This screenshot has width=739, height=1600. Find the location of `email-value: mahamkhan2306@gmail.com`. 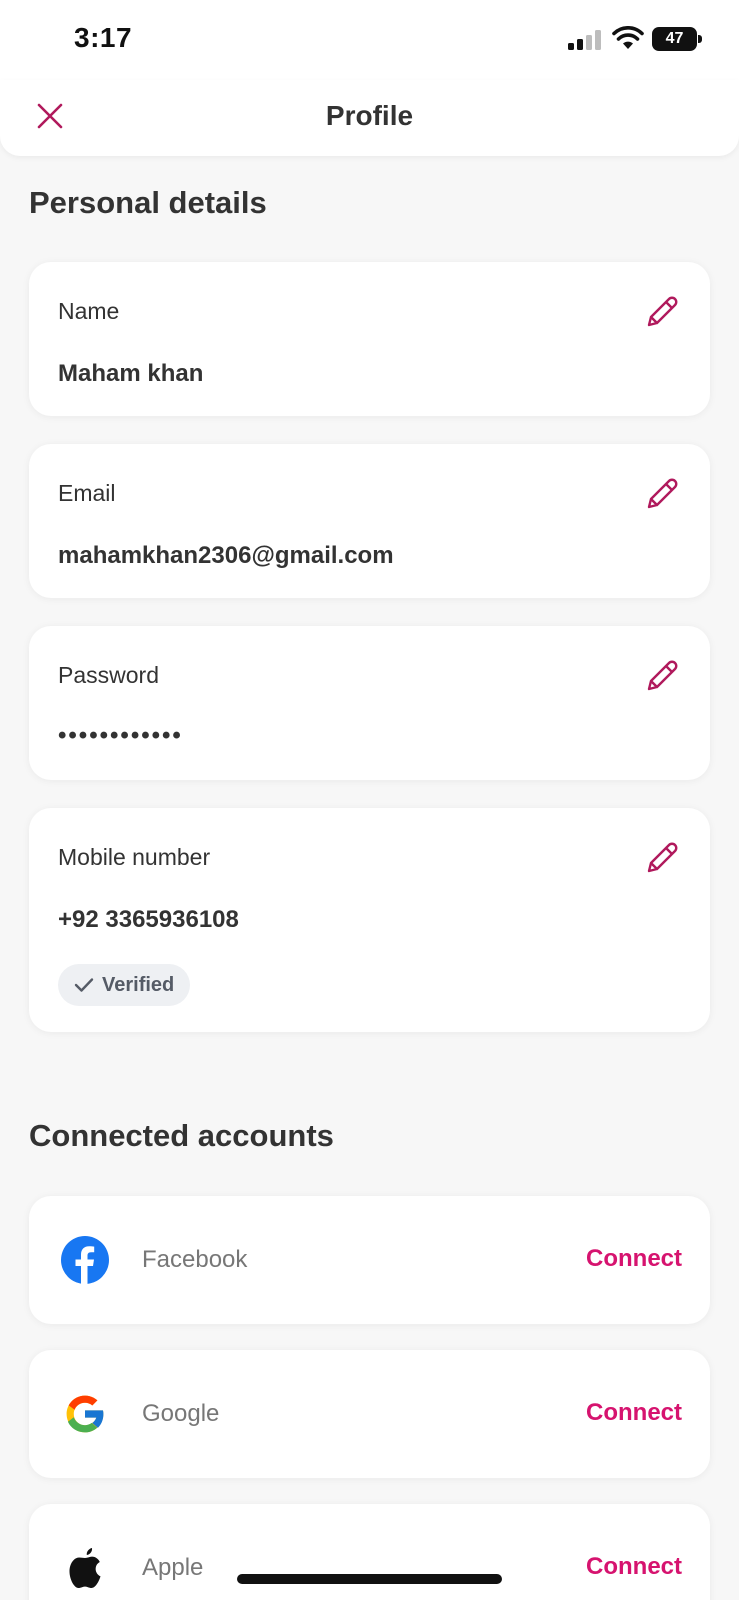

email-value: mahamkhan2306@gmail.com is located at coordinates (226, 555).